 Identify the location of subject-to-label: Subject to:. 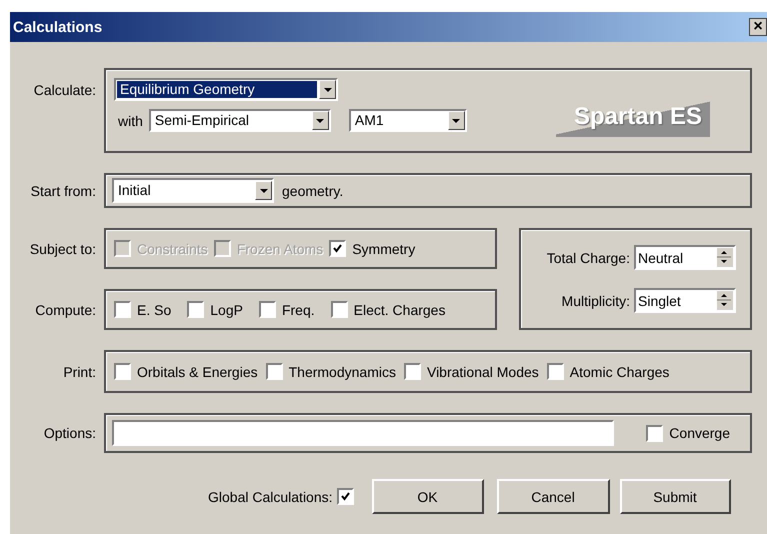
(62, 248).